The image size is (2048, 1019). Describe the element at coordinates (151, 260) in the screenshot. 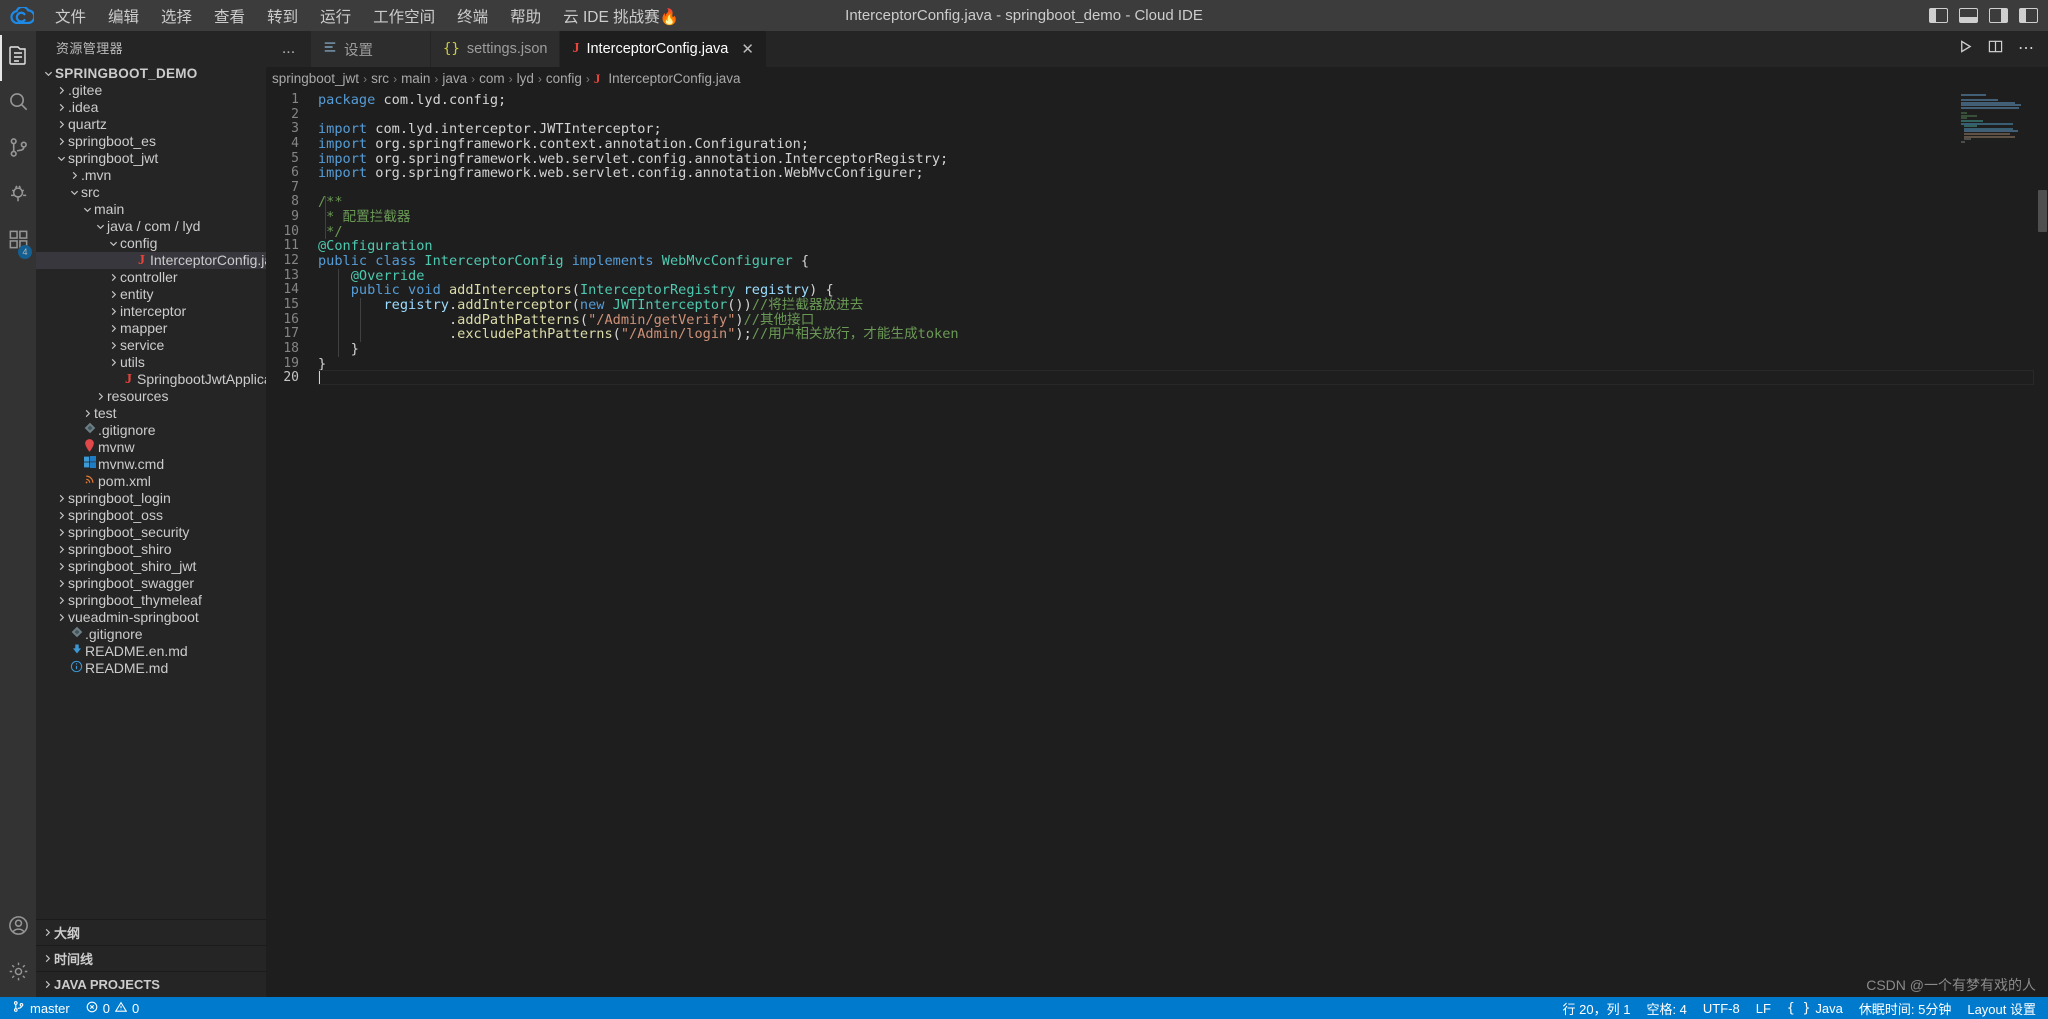

I see `tree-item: J InterceptorConfig.java` at that location.